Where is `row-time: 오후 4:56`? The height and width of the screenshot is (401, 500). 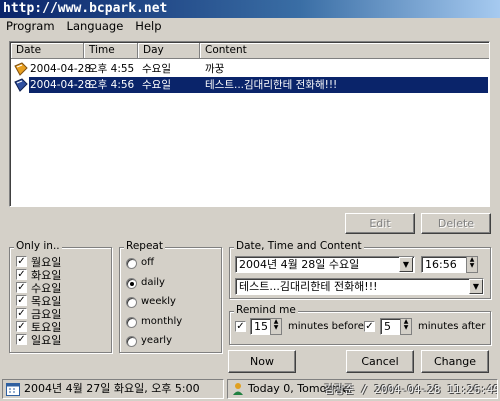
row-time: 오후 4:56 is located at coordinates (111, 85).